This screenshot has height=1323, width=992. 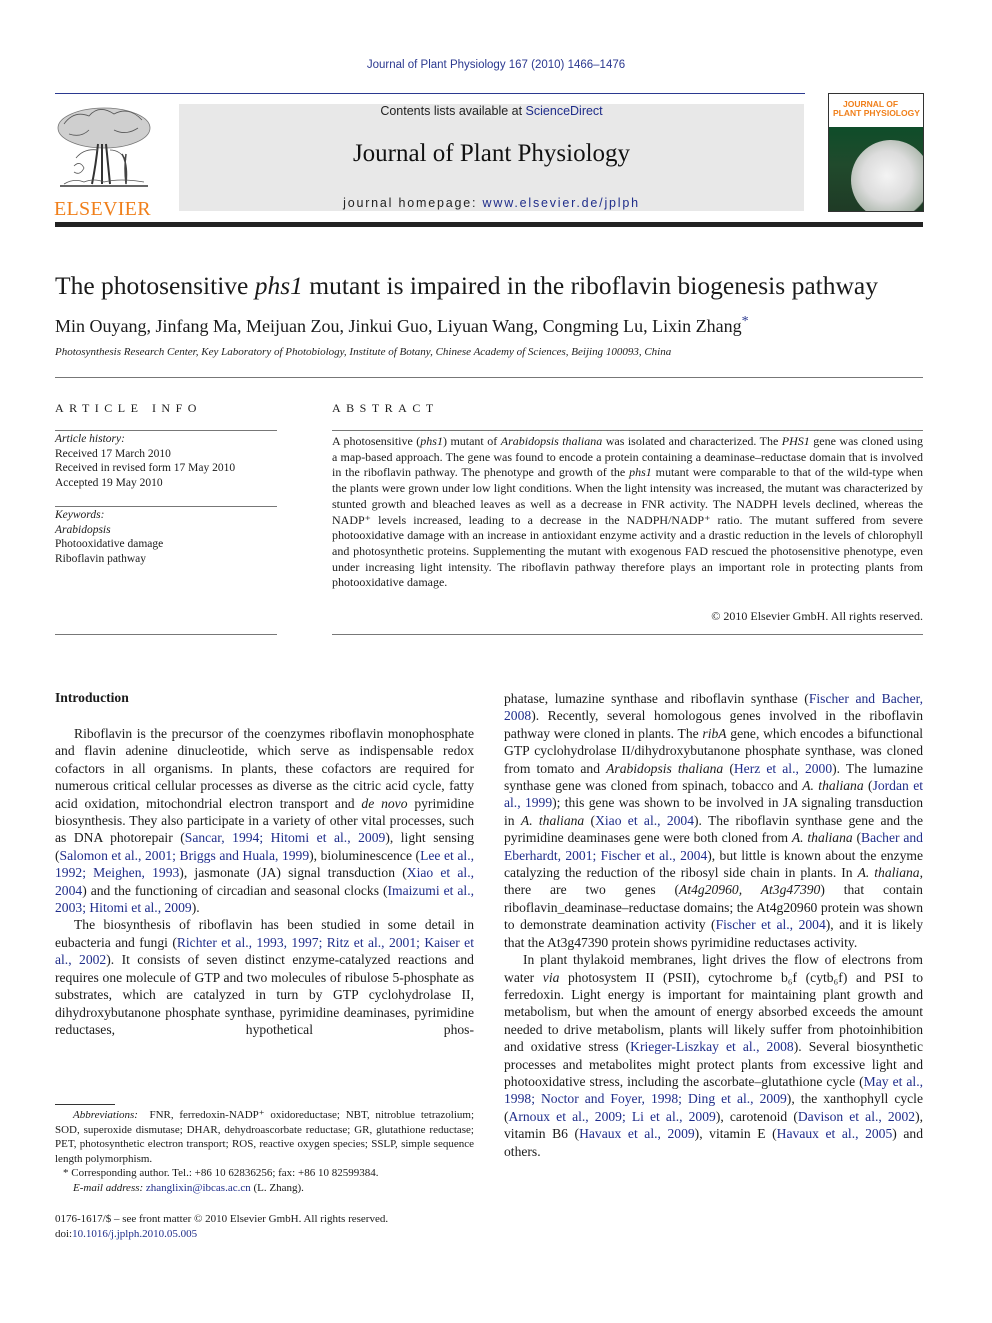 I want to click on title-part: The photosensitive, so click(x=155, y=285).